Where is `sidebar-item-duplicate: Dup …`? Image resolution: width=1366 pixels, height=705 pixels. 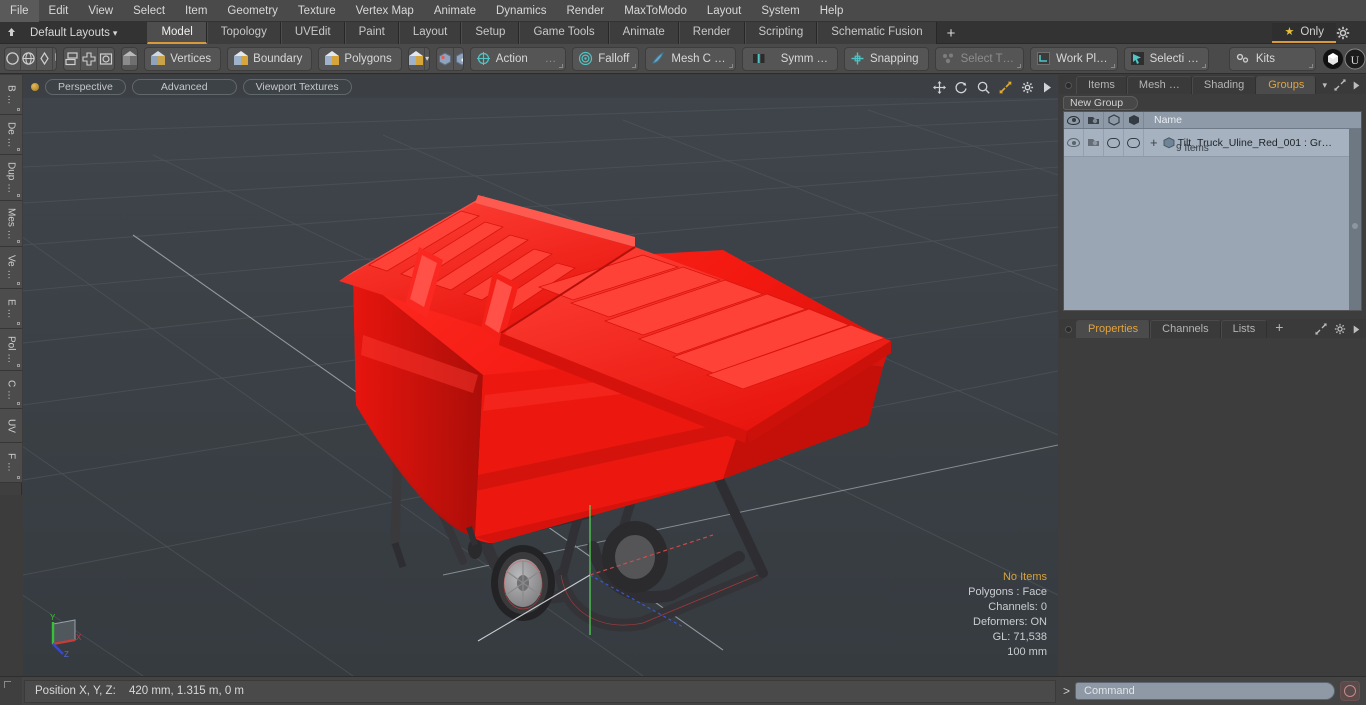 sidebar-item-duplicate: Dup … is located at coordinates (11, 178).